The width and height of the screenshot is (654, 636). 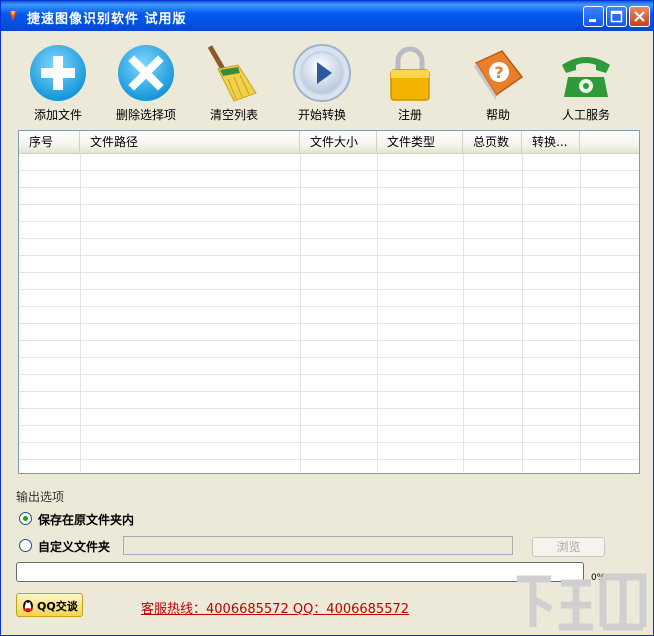 I want to click on qq-chat-button: QQ交谈, so click(x=49, y=605).